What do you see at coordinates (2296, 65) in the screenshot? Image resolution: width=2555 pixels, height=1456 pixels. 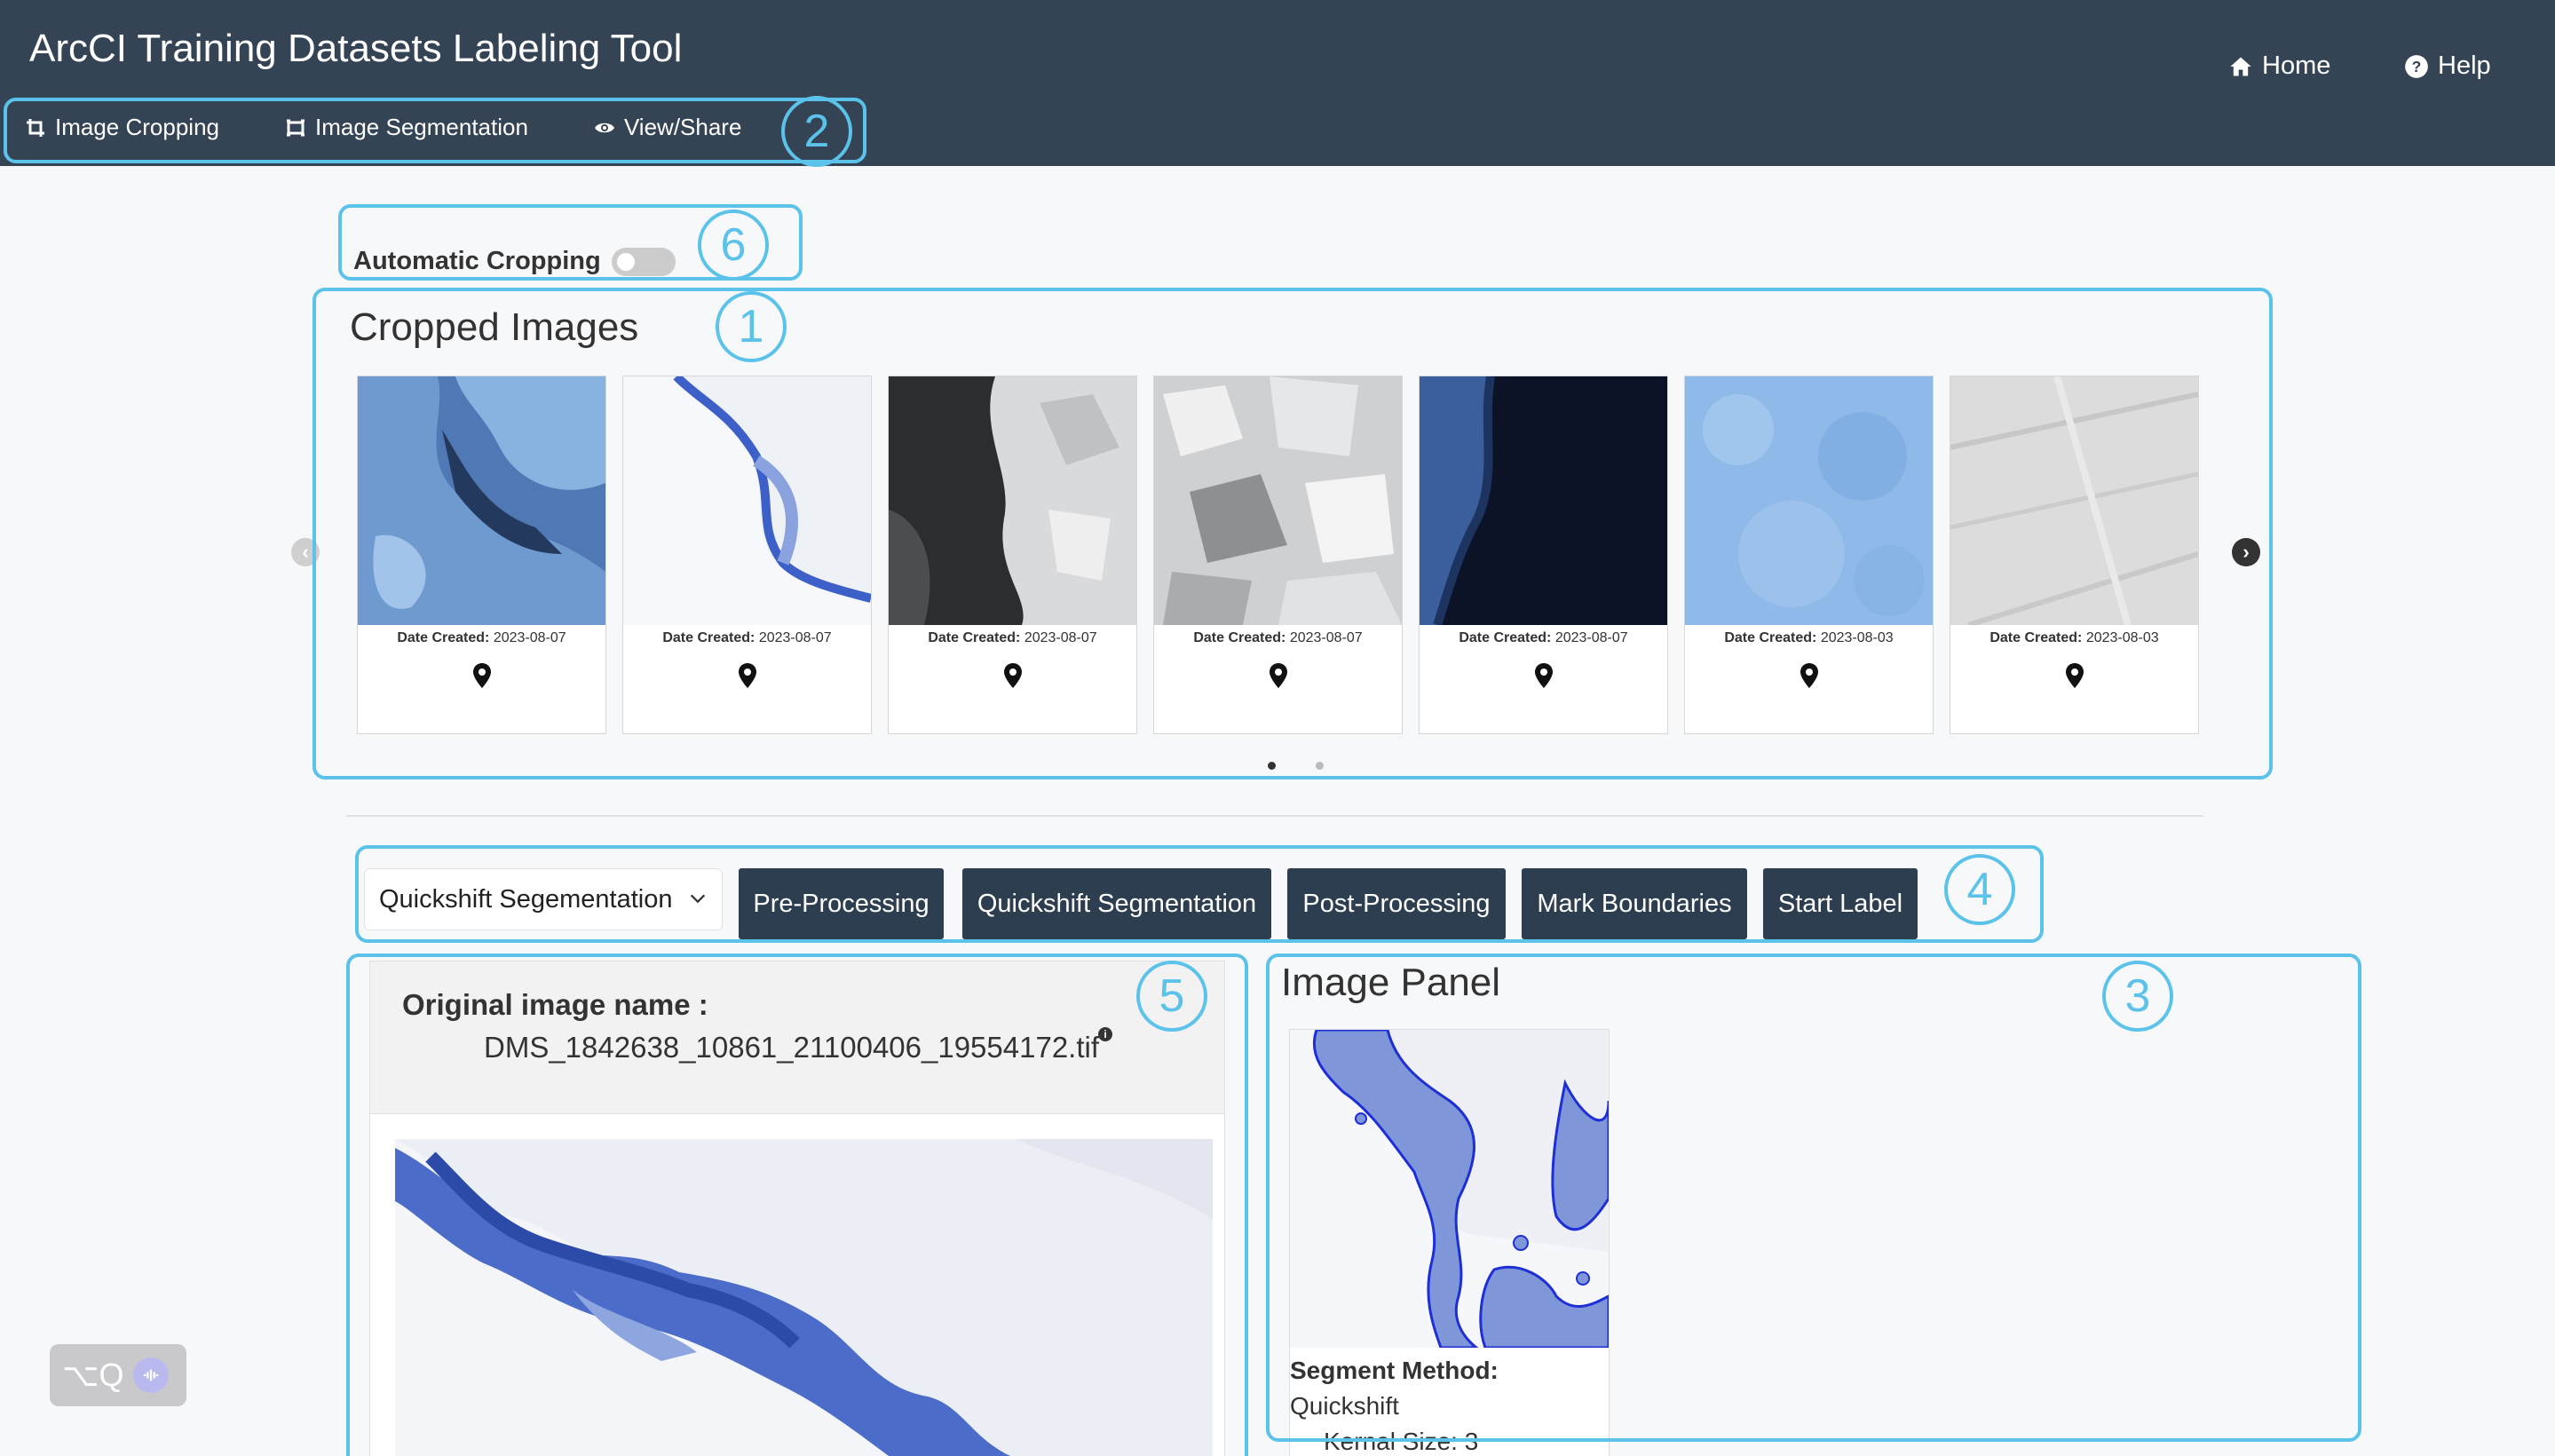 I see `home-label: Home` at bounding box center [2296, 65].